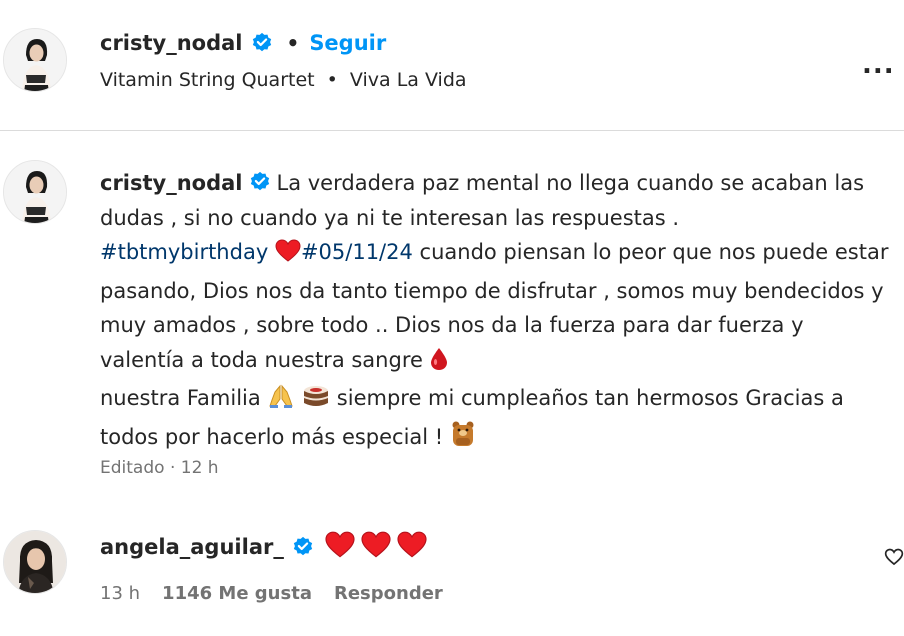 The image size is (904, 636). Describe the element at coordinates (184, 252) in the screenshot. I see `hashtag-tbtmybirthday: #tbtmybirthday` at that location.